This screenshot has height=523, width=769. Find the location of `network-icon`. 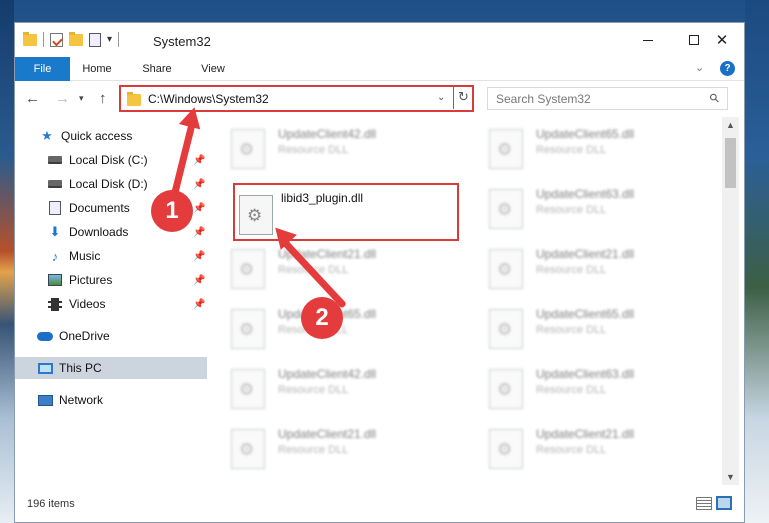

network-icon is located at coordinates (45, 400).